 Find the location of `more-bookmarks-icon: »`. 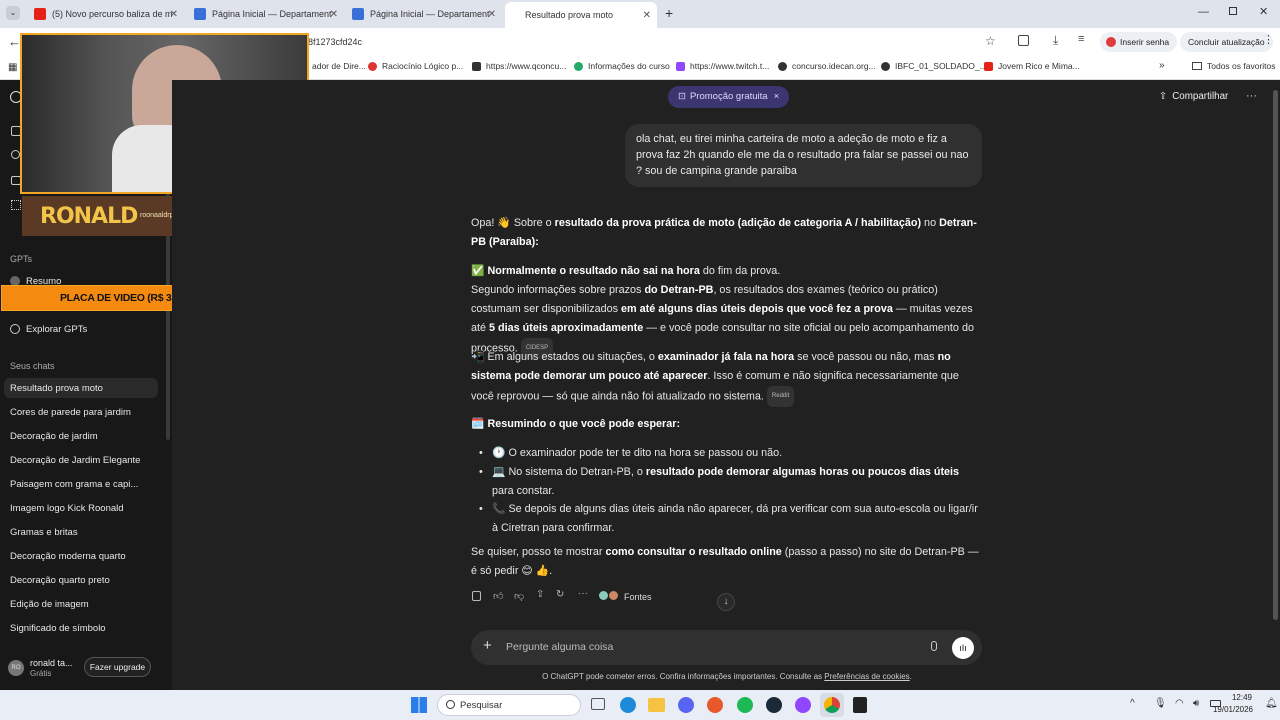

more-bookmarks-icon: » is located at coordinates (1162, 65).